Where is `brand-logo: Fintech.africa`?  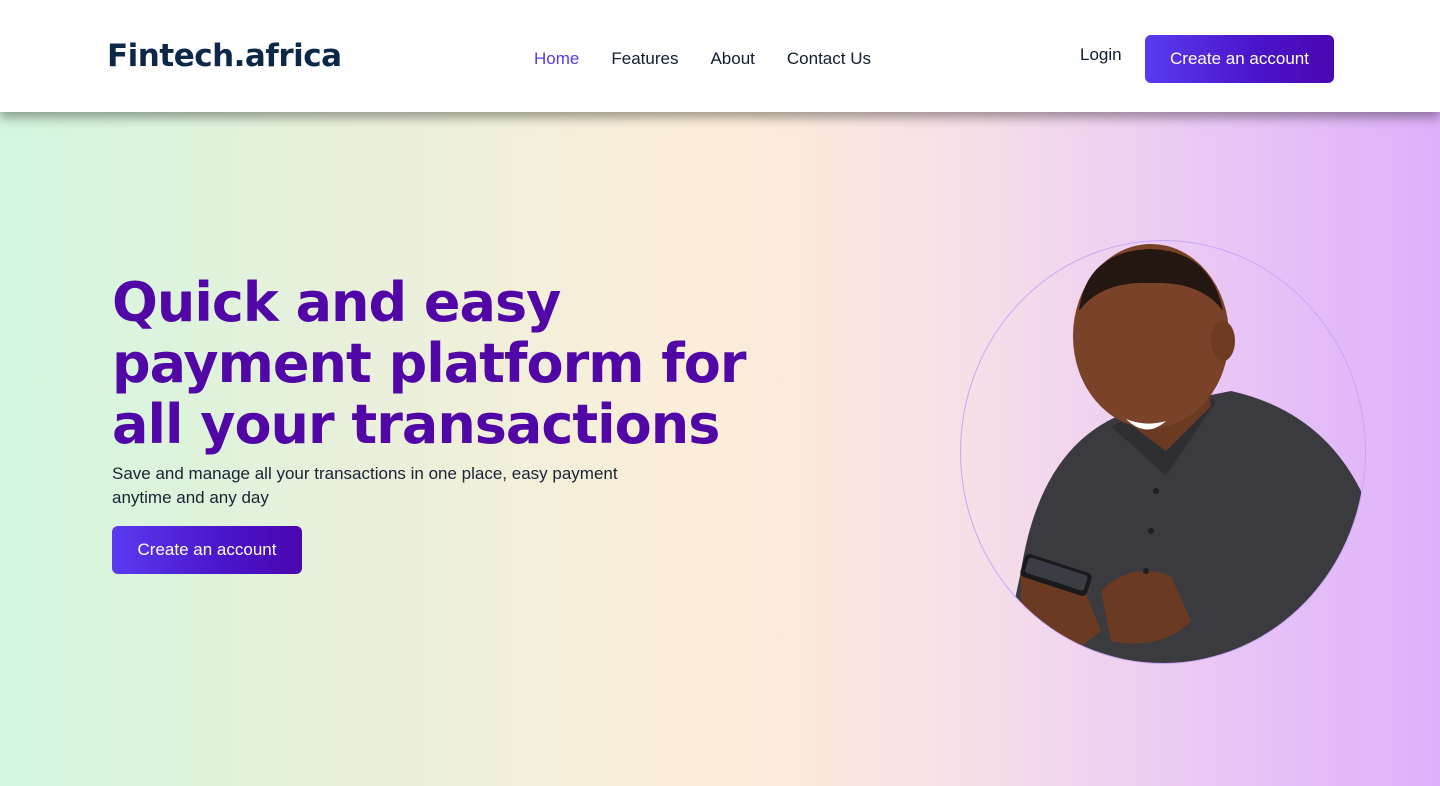
brand-logo: Fintech.africa is located at coordinates (224, 56).